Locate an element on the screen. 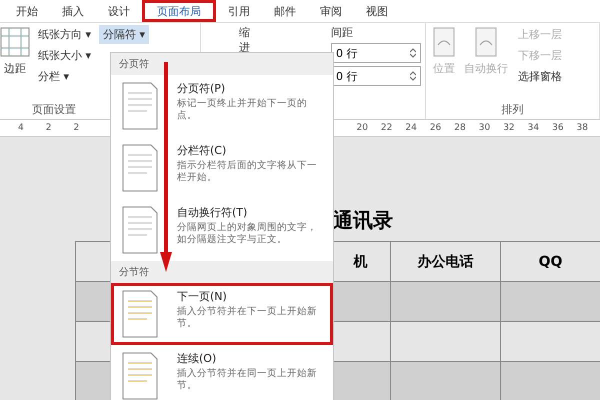 Image resolution: width=600 pixels, height=400 pixels. ruler-number: 28 is located at coordinates (460, 128).